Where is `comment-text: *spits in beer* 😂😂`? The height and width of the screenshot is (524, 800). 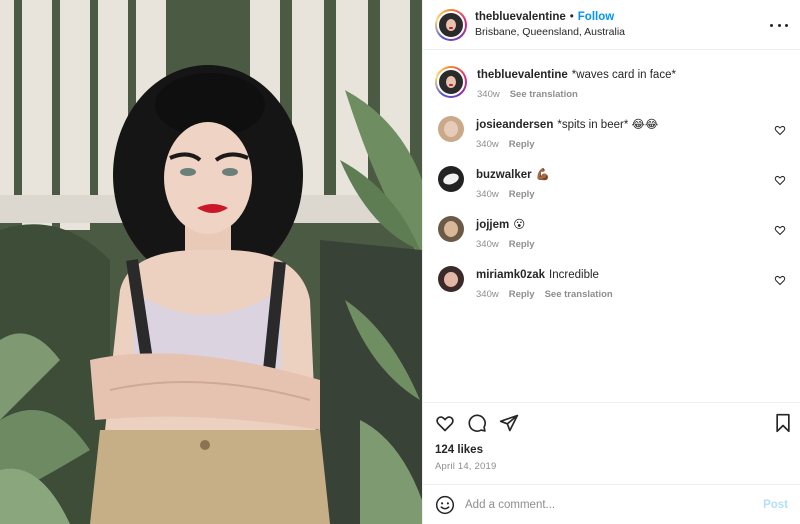
comment-text: *spits in beer* 😂😂 is located at coordinates (608, 125).